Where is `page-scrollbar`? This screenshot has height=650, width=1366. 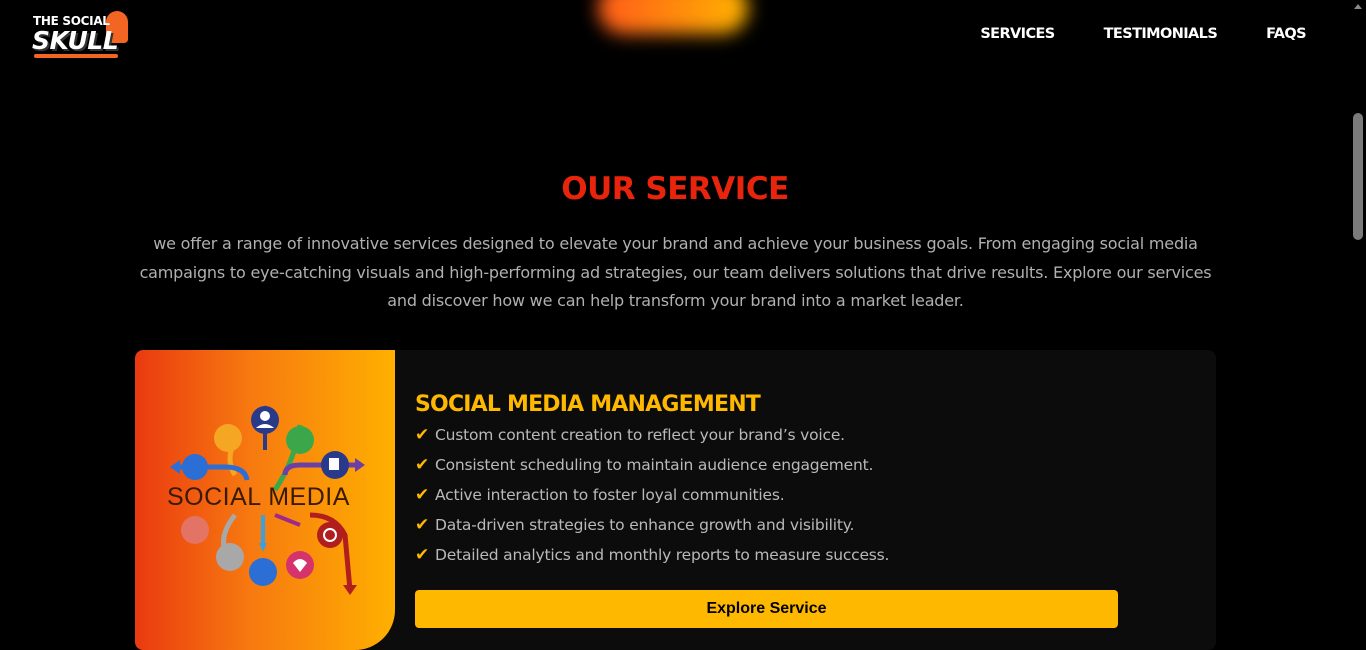 page-scrollbar is located at coordinates (1358, 313).